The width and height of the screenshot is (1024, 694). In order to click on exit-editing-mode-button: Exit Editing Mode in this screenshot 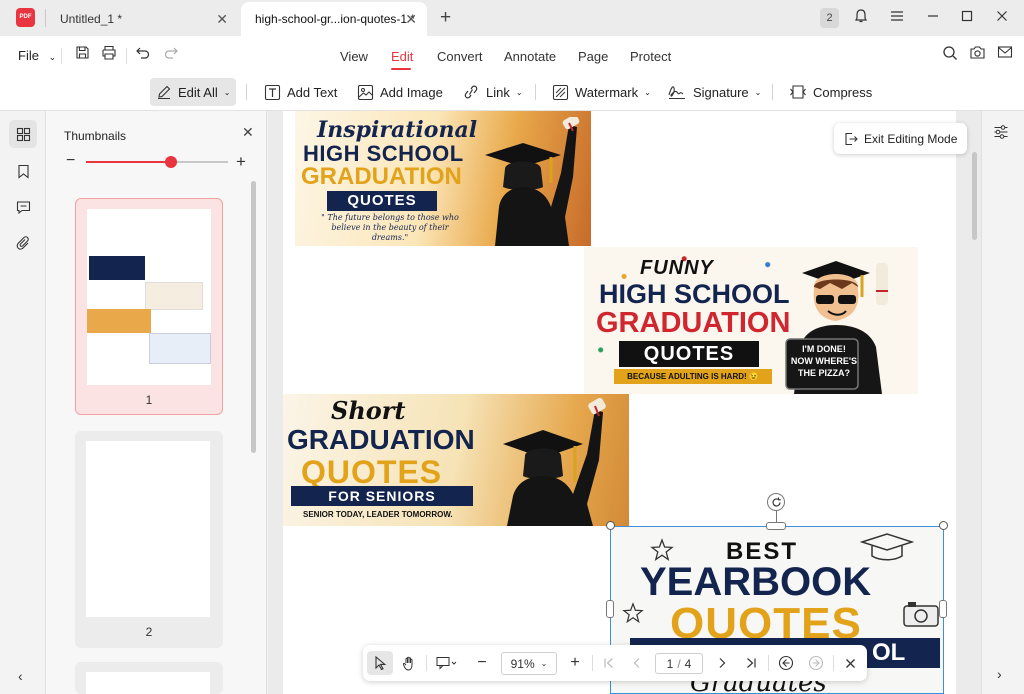, I will do `click(900, 138)`.